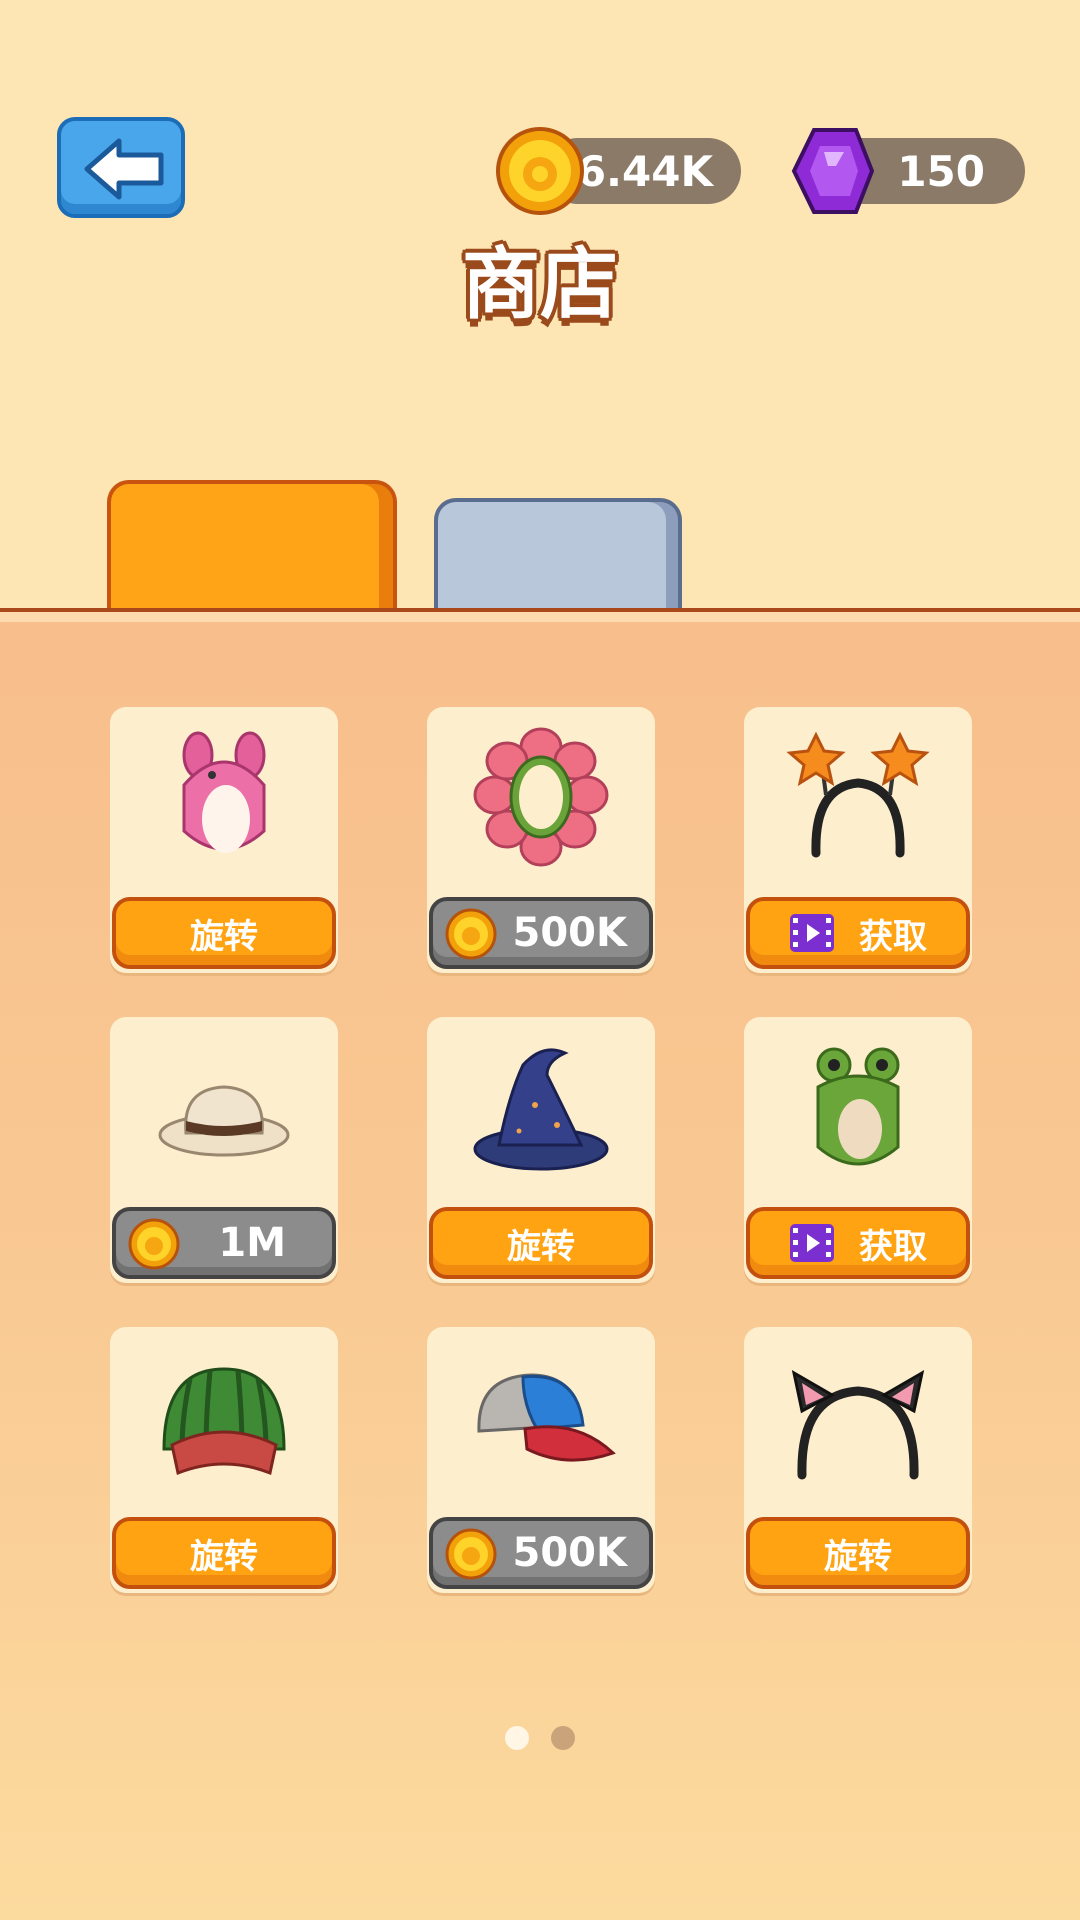 The height and width of the screenshot is (1920, 1080). Describe the element at coordinates (252, 545) in the screenshot. I see `tab-hats` at that location.